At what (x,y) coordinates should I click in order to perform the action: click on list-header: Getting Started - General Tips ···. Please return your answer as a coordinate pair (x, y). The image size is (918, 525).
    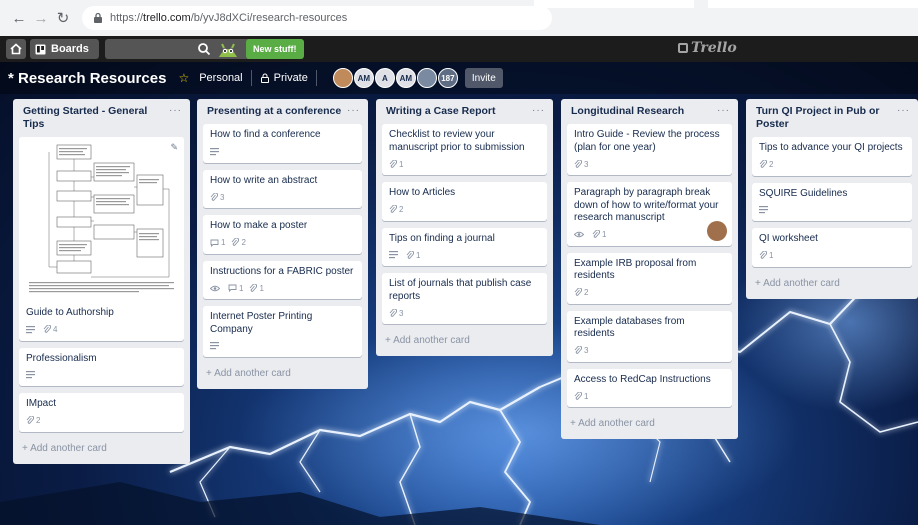
    Looking at the image, I should click on (101, 120).